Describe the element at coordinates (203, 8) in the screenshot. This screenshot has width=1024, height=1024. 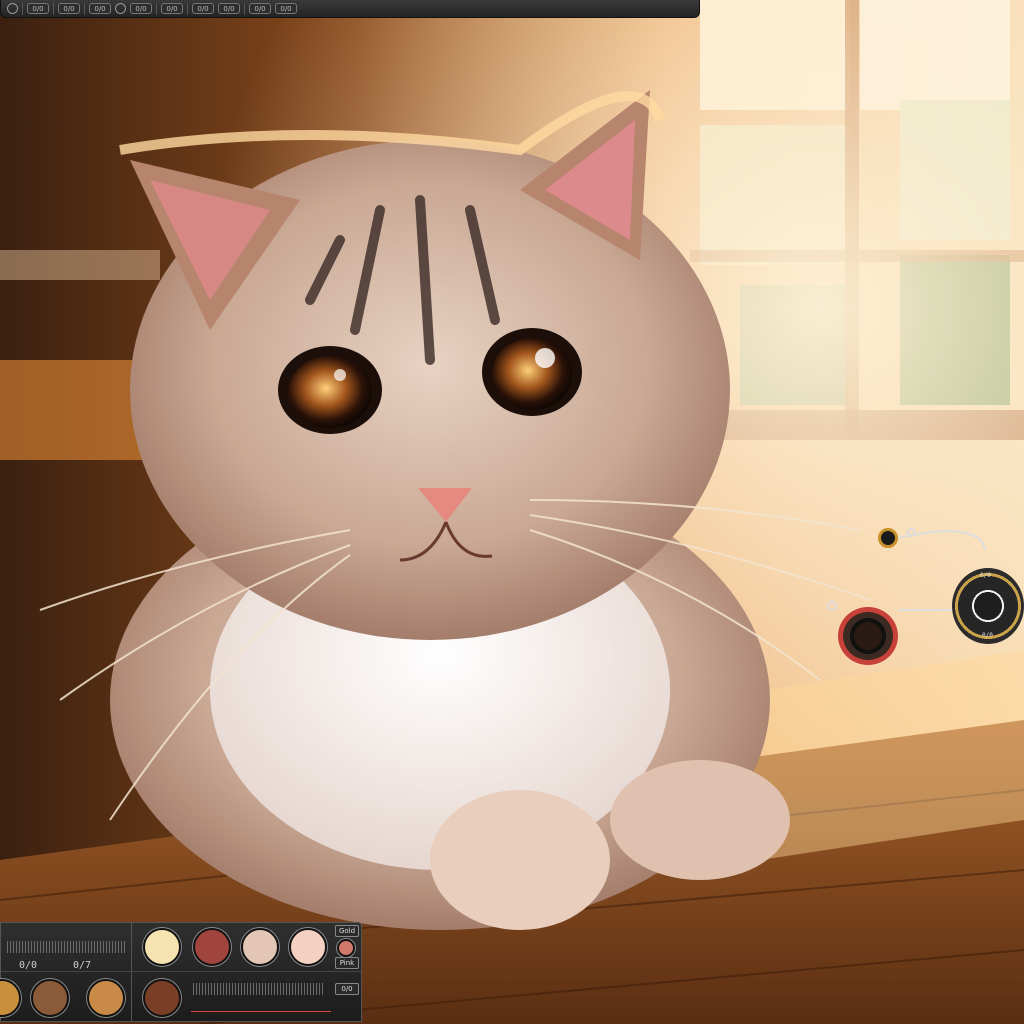
I see `toolbar-button-6: 0/0` at that location.